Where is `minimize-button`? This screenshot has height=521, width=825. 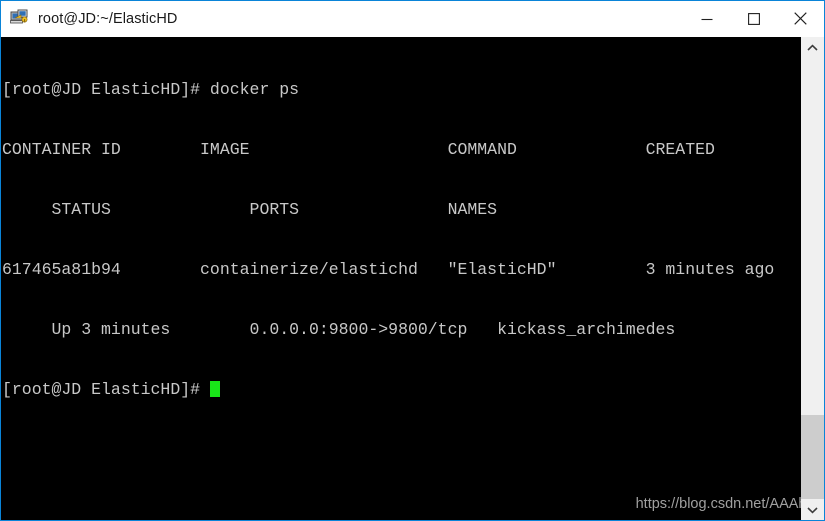 minimize-button is located at coordinates (706, 18).